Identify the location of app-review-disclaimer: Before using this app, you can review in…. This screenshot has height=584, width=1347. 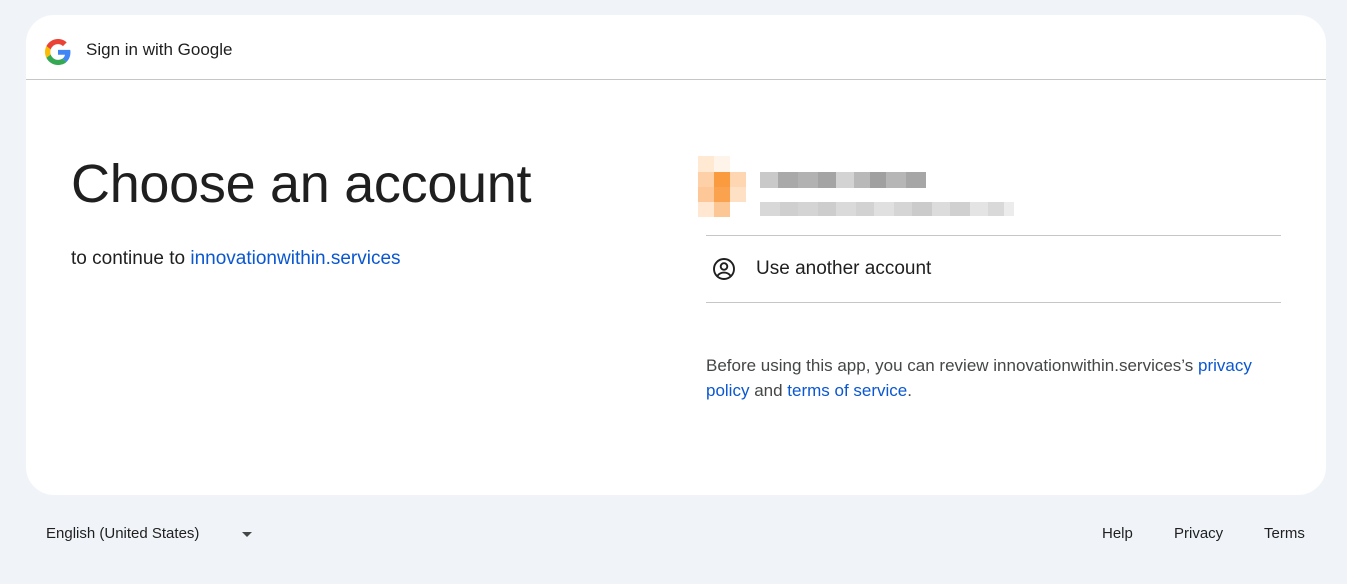
(986, 378).